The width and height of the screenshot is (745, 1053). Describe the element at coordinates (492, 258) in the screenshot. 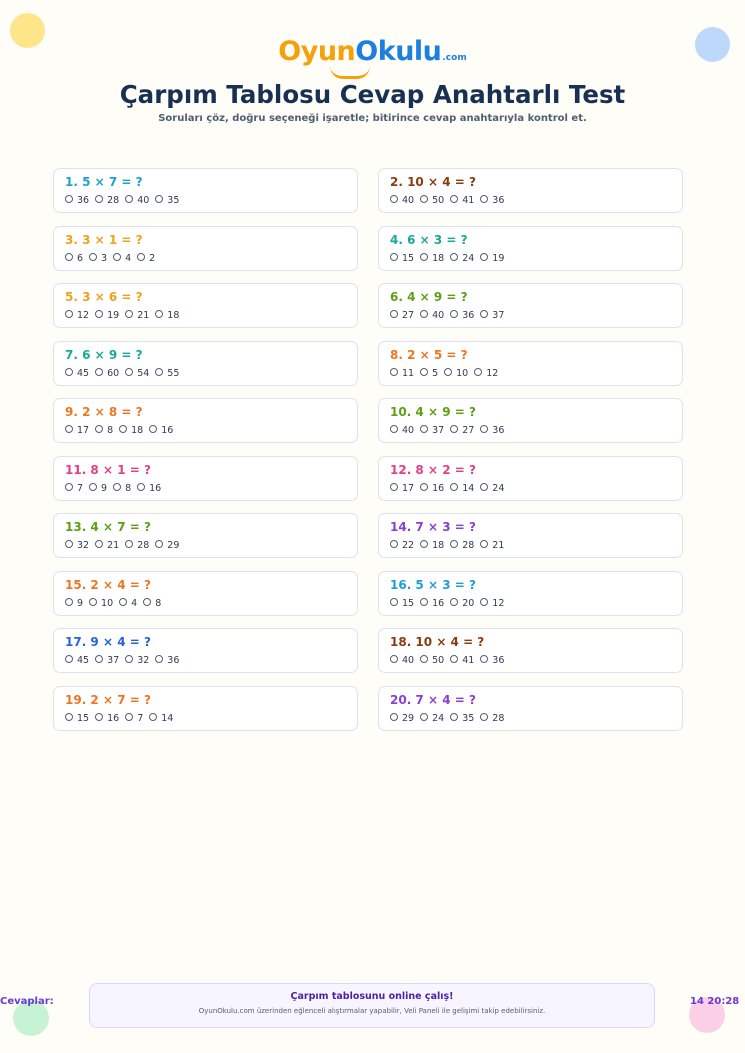

I see `answer-option: 19` at that location.